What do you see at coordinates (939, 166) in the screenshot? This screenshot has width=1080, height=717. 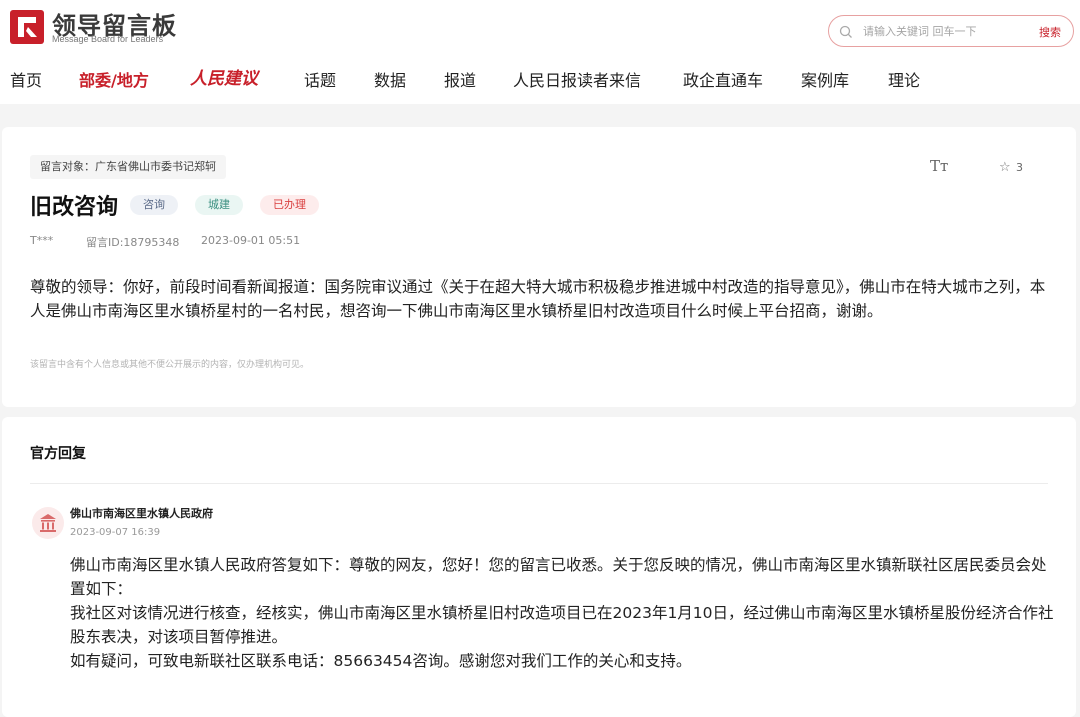 I see `font-size-icon: Tт` at bounding box center [939, 166].